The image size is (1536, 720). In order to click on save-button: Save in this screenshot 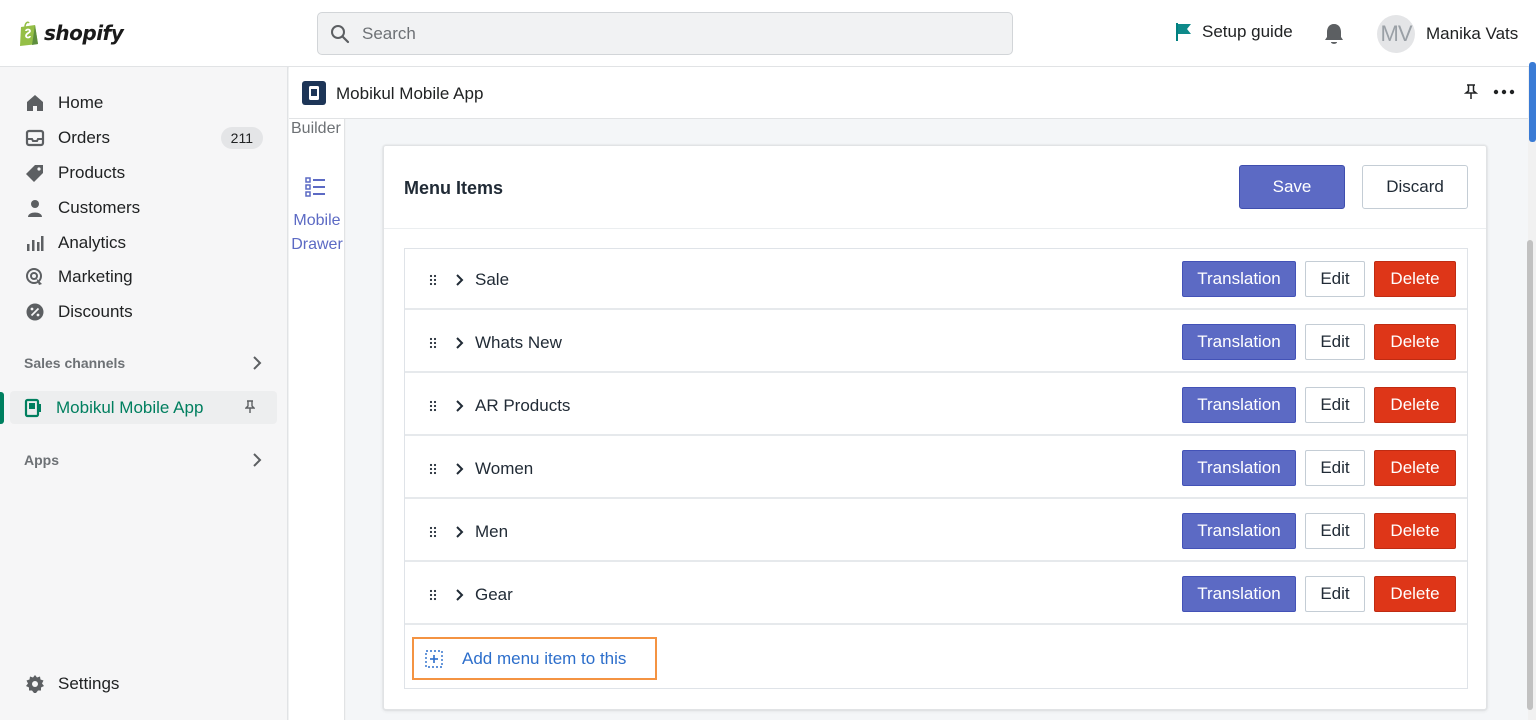, I will do `click(1292, 187)`.